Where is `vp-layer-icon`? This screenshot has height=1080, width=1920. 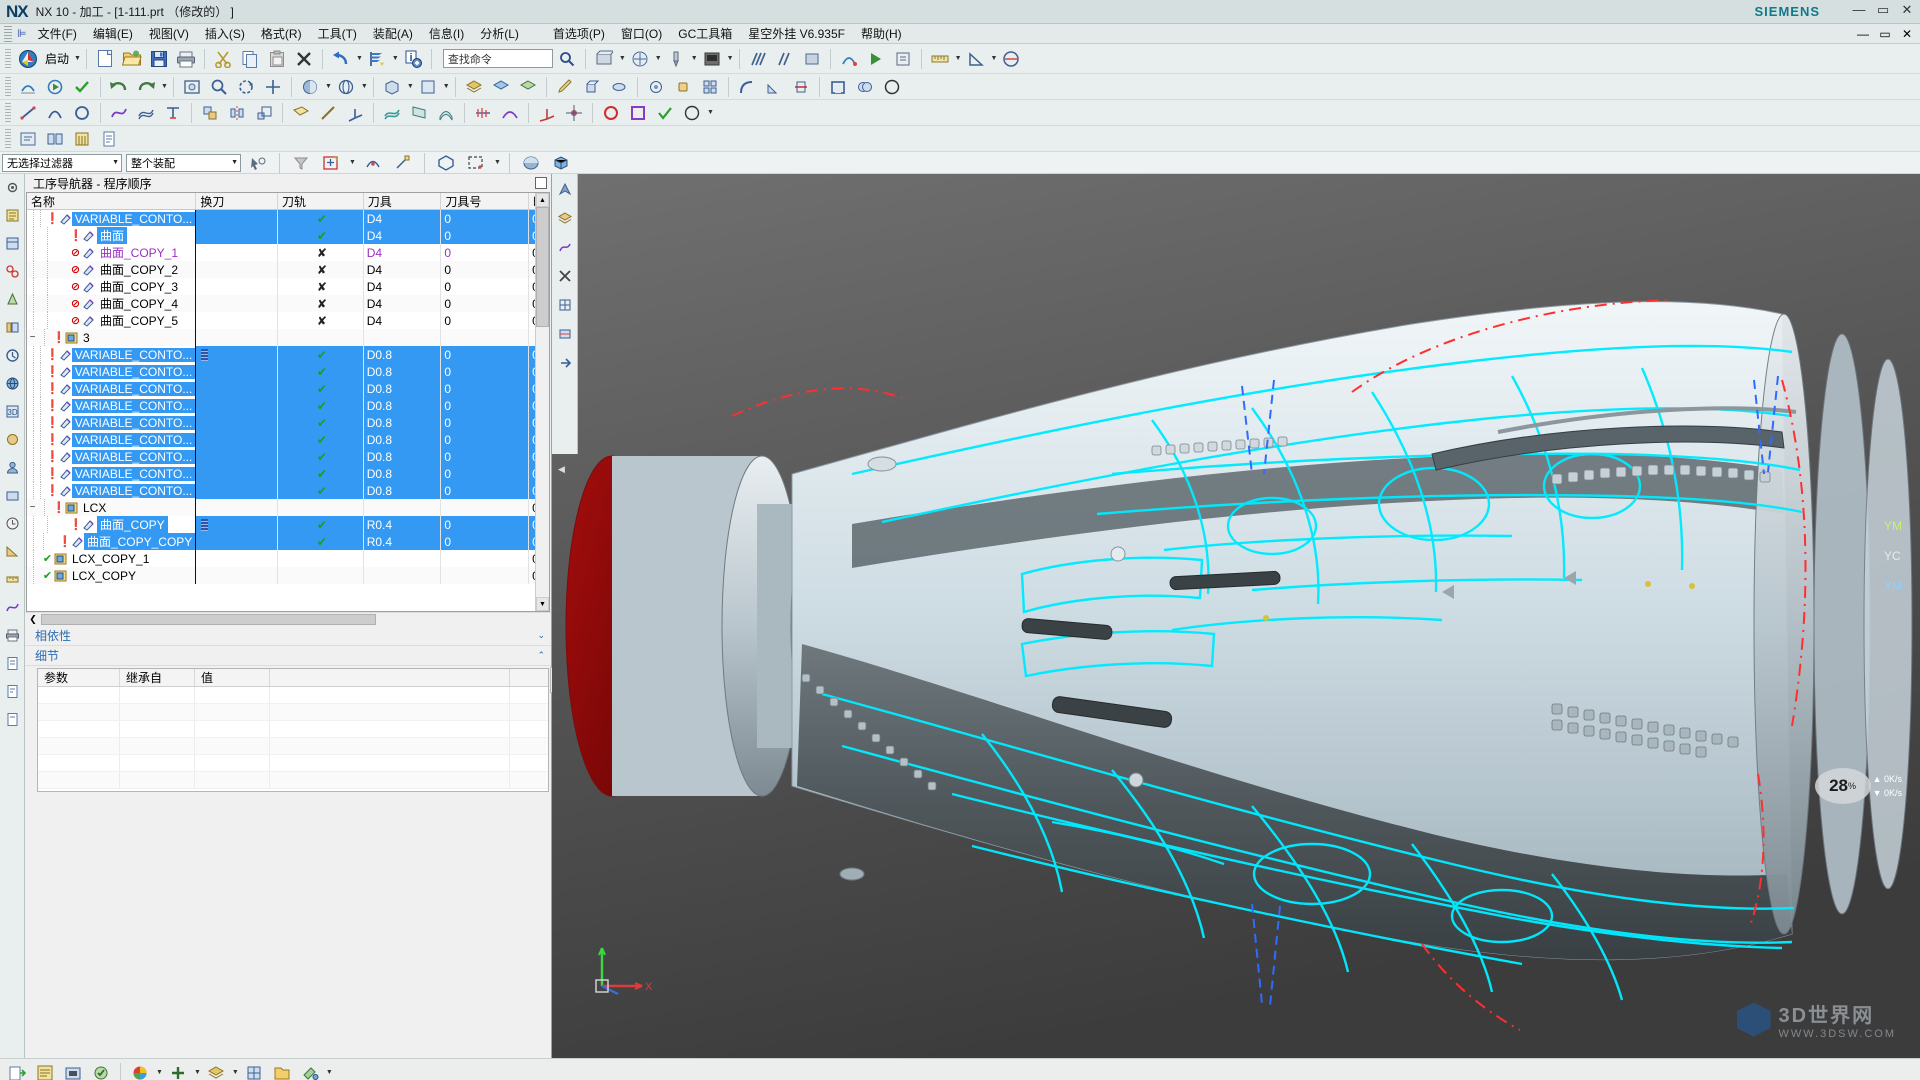 vp-layer-icon is located at coordinates (564, 217).